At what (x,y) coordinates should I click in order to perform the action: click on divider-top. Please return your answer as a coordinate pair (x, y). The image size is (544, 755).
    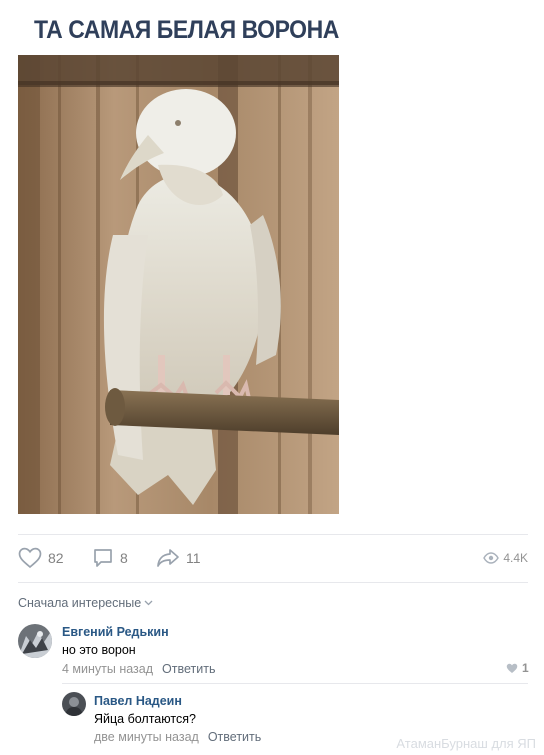
    Looking at the image, I should click on (273, 534).